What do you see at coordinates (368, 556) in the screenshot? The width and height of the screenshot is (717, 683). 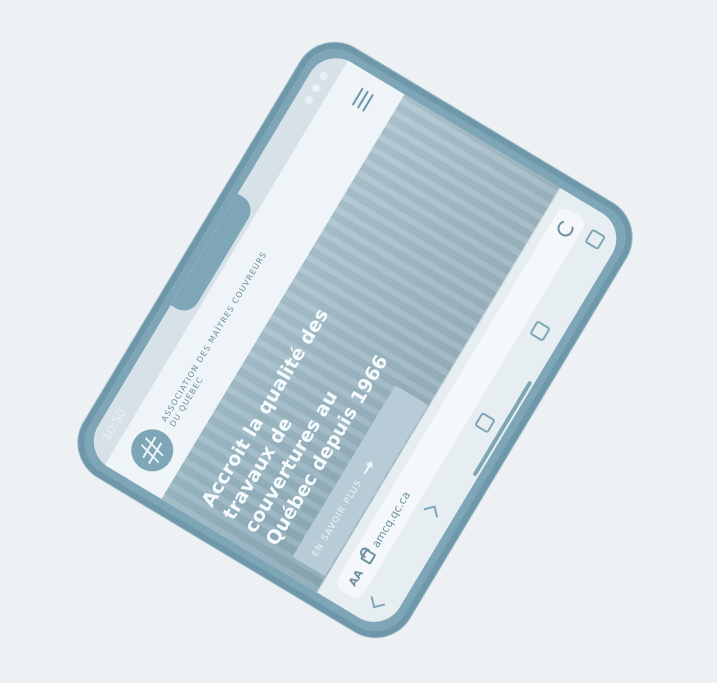 I see `lock-icon` at bounding box center [368, 556].